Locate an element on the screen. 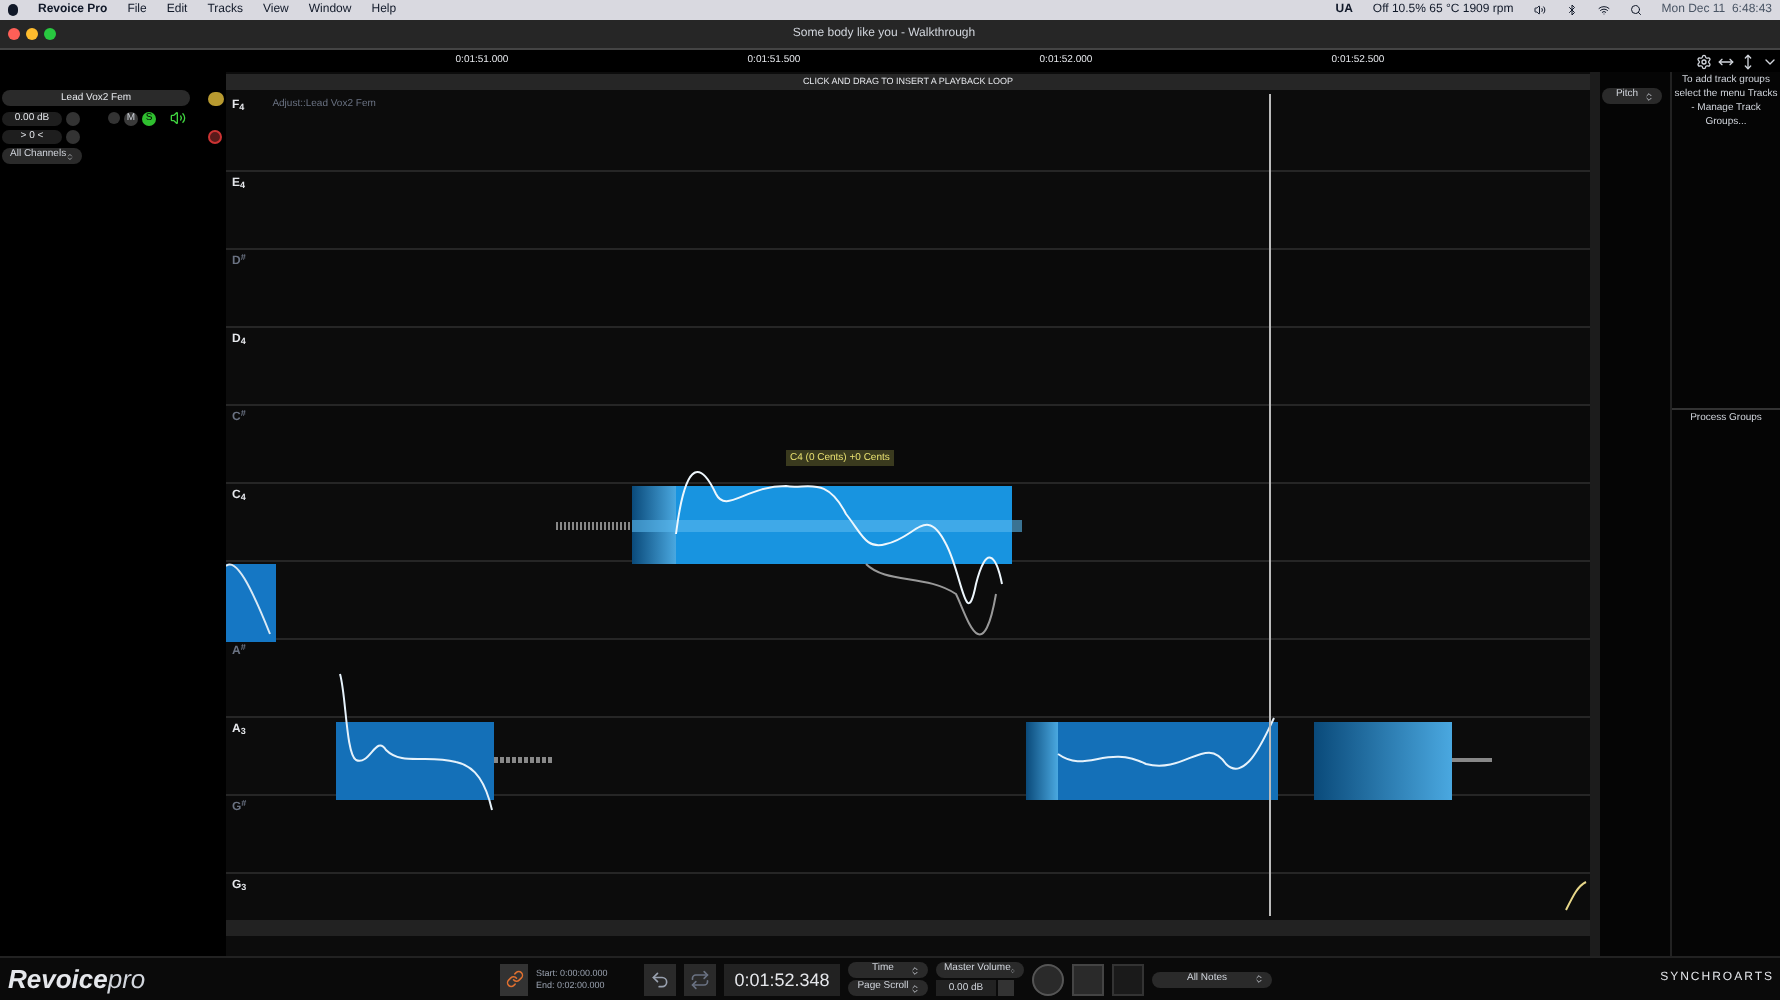  settings-icon is located at coordinates (1704, 61).